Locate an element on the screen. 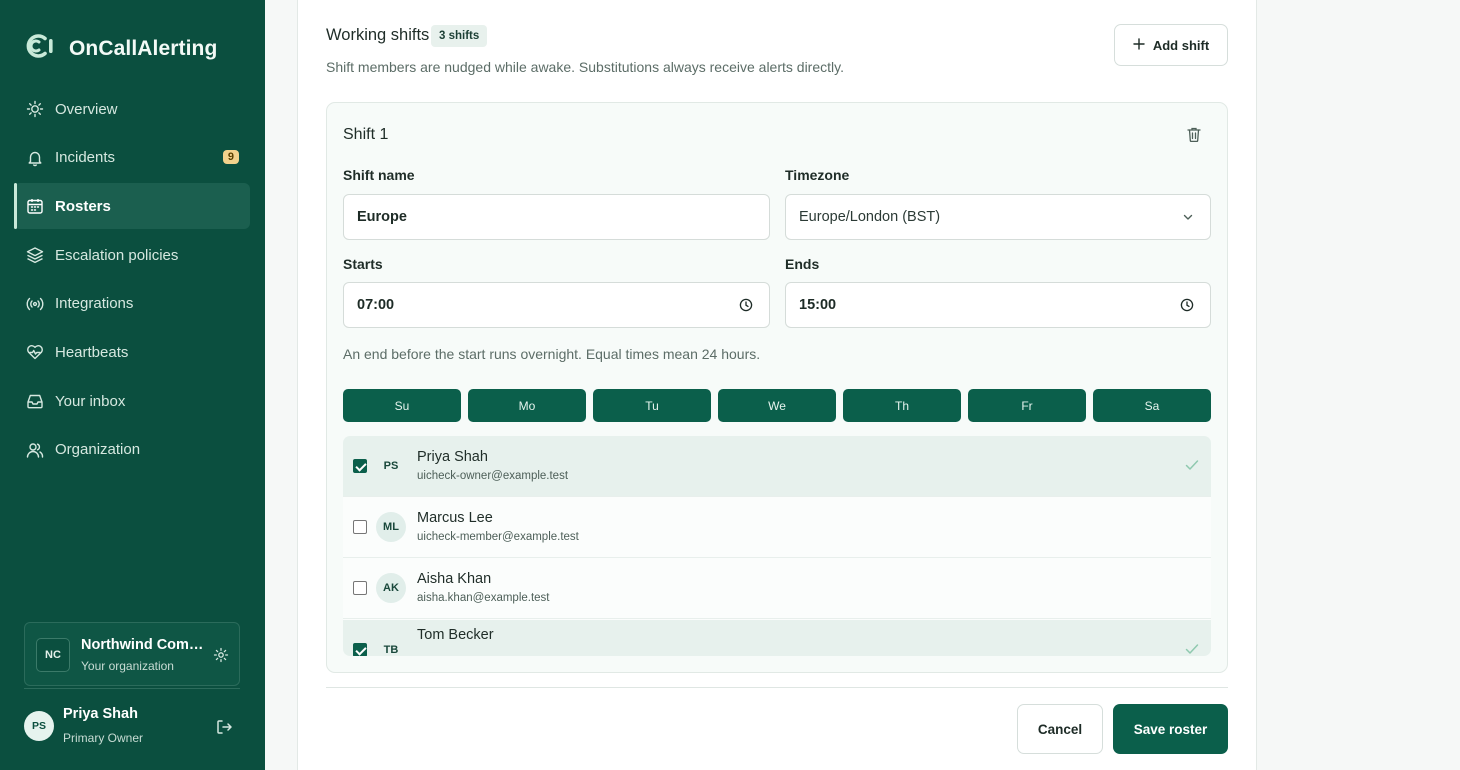 The image size is (1460, 770). sidebar-divider is located at coordinates (132, 688).